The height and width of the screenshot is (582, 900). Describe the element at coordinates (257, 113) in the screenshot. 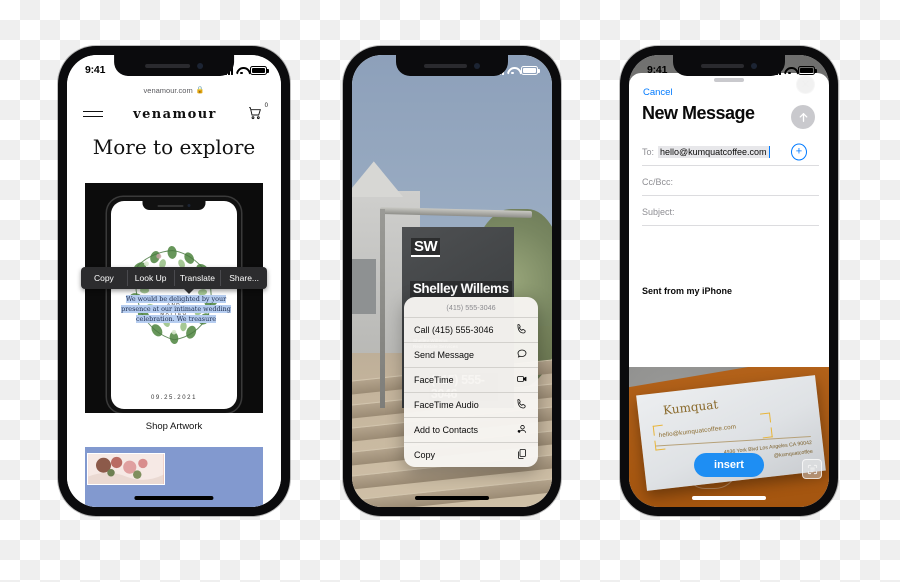

I see `shopping-cart-icon: 0` at that location.